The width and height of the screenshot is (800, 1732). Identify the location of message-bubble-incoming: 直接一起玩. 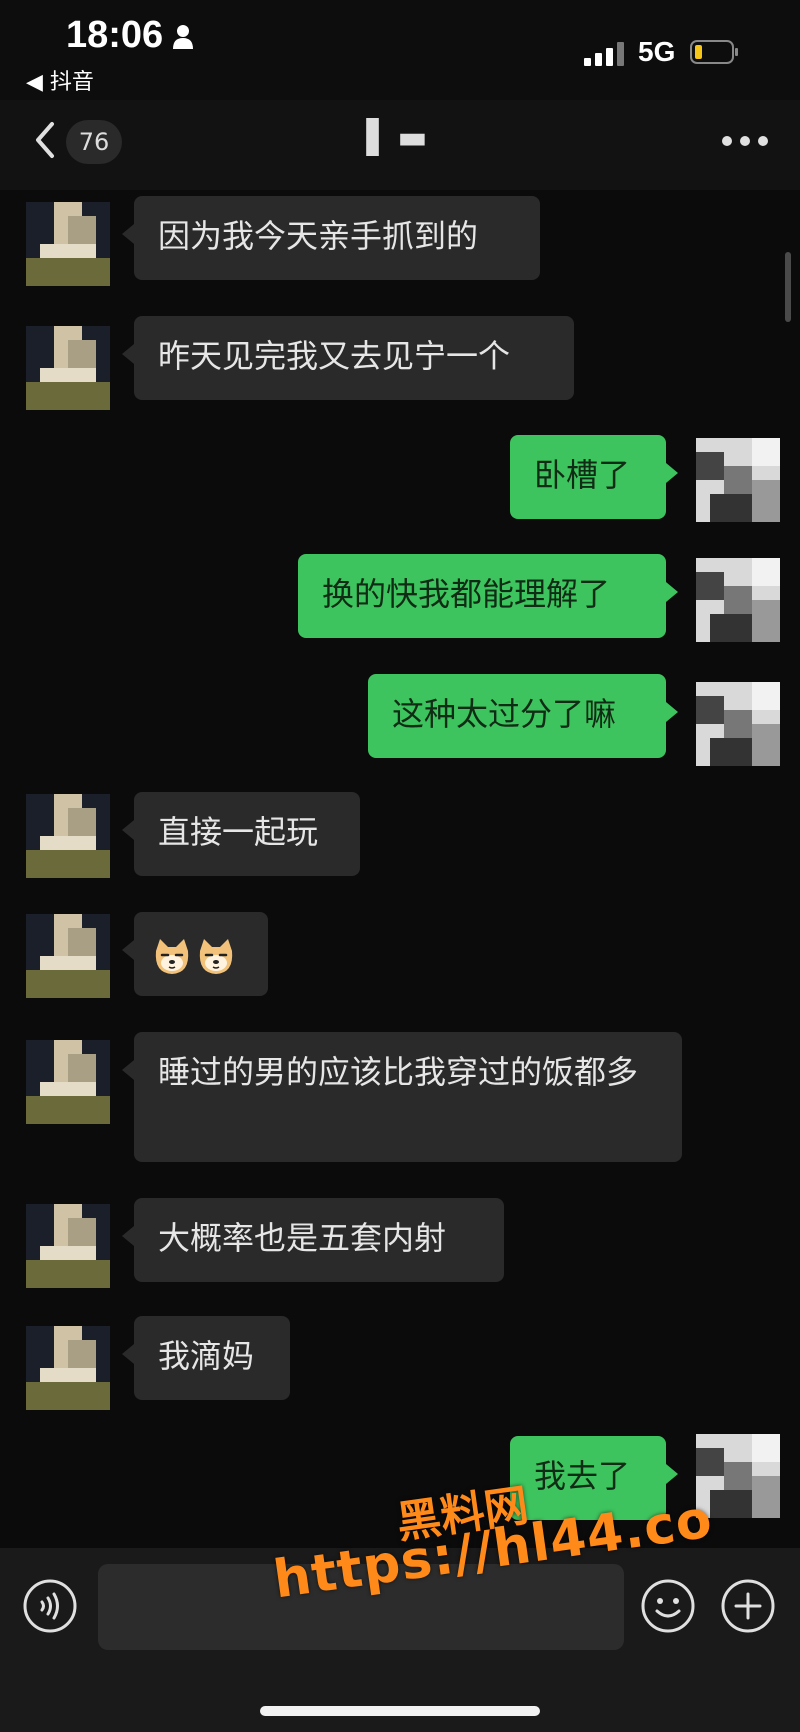
(241, 834).